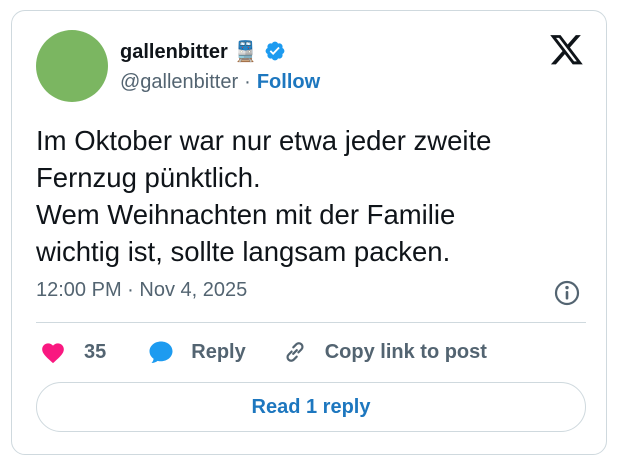 This screenshot has width=620, height=466. What do you see at coordinates (53, 352) in the screenshot?
I see `heart-icon` at bounding box center [53, 352].